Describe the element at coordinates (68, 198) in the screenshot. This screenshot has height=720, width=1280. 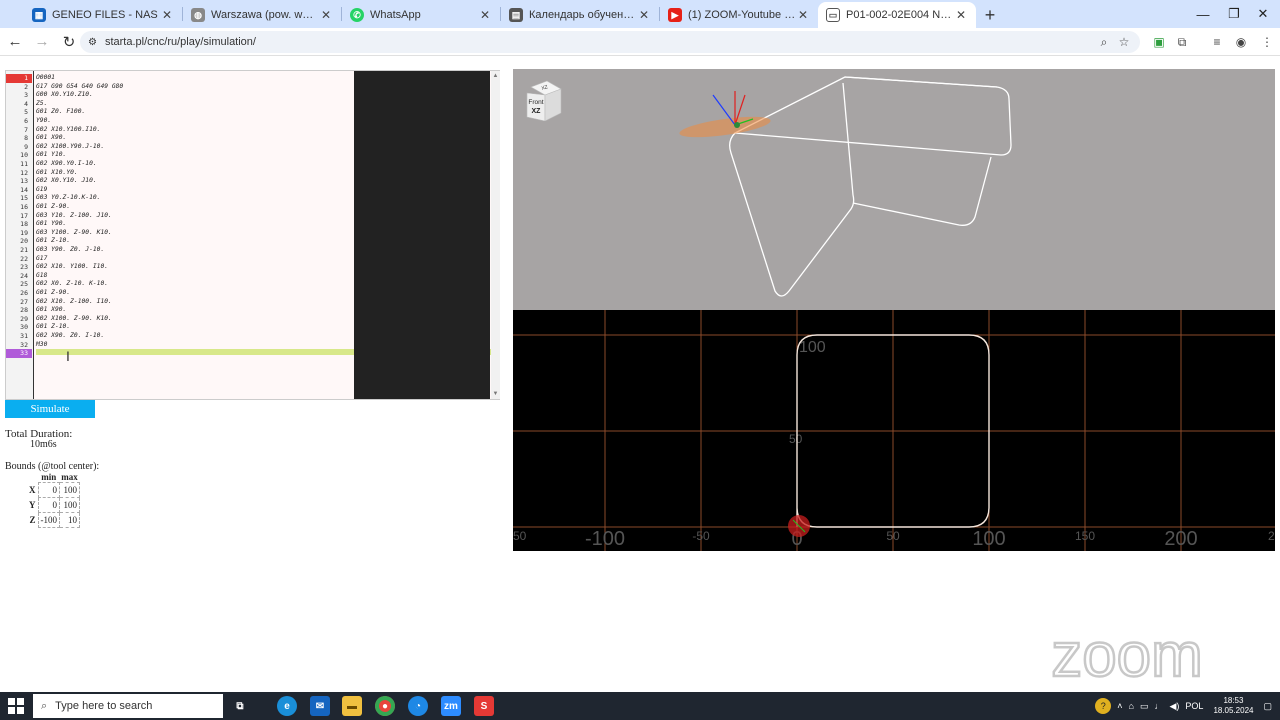
I see `code-line: G03 Y0.Z-10.K-10.` at that location.